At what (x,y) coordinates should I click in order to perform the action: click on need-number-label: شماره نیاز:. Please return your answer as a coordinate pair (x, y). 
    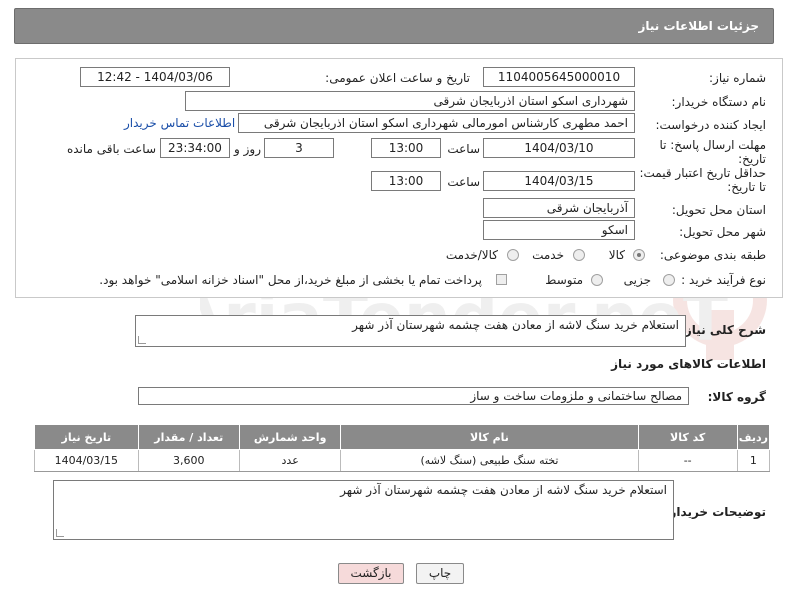
    Looking at the image, I should click on (737, 78).